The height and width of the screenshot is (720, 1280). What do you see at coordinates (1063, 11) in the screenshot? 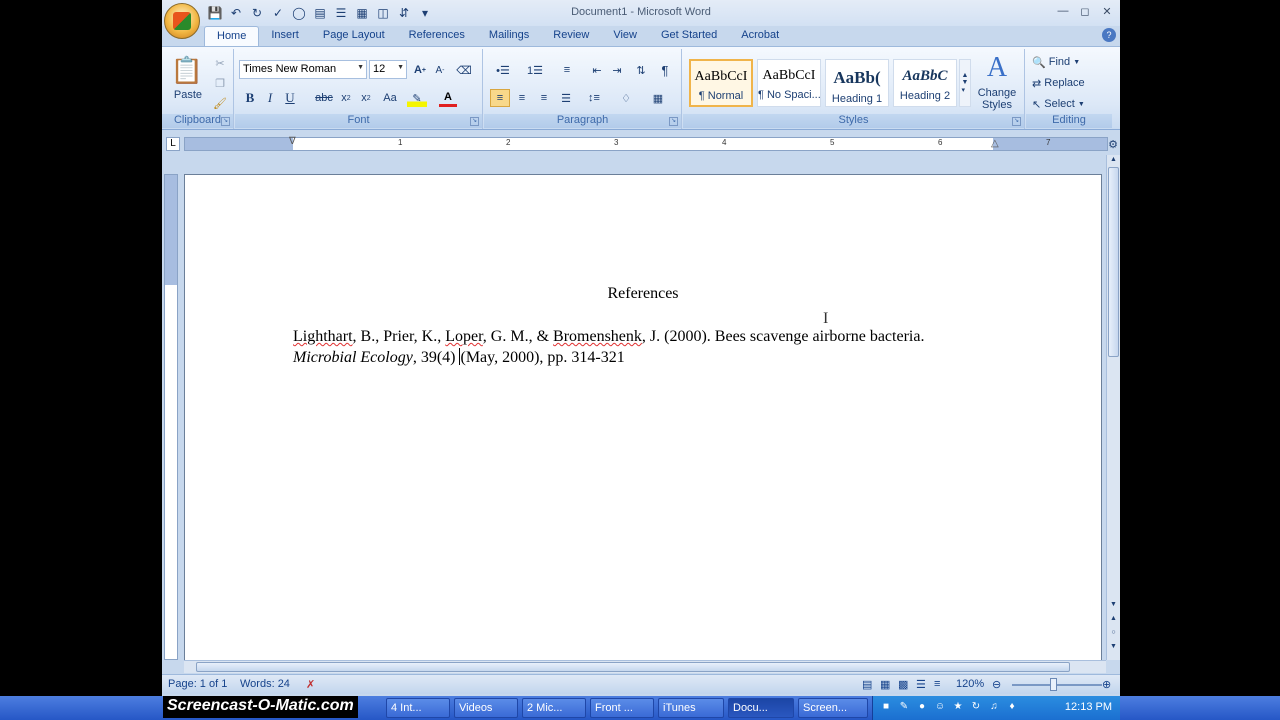
I see `minimize-icon: —` at bounding box center [1063, 11].